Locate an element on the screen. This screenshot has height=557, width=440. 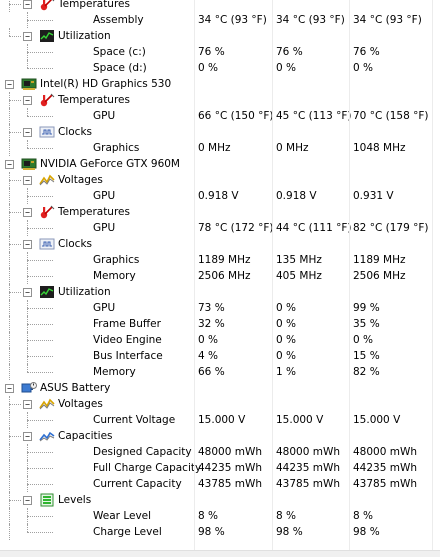
sensor-row: Wear Level 8 % 8 % 8 % is located at coordinates (220, 516).